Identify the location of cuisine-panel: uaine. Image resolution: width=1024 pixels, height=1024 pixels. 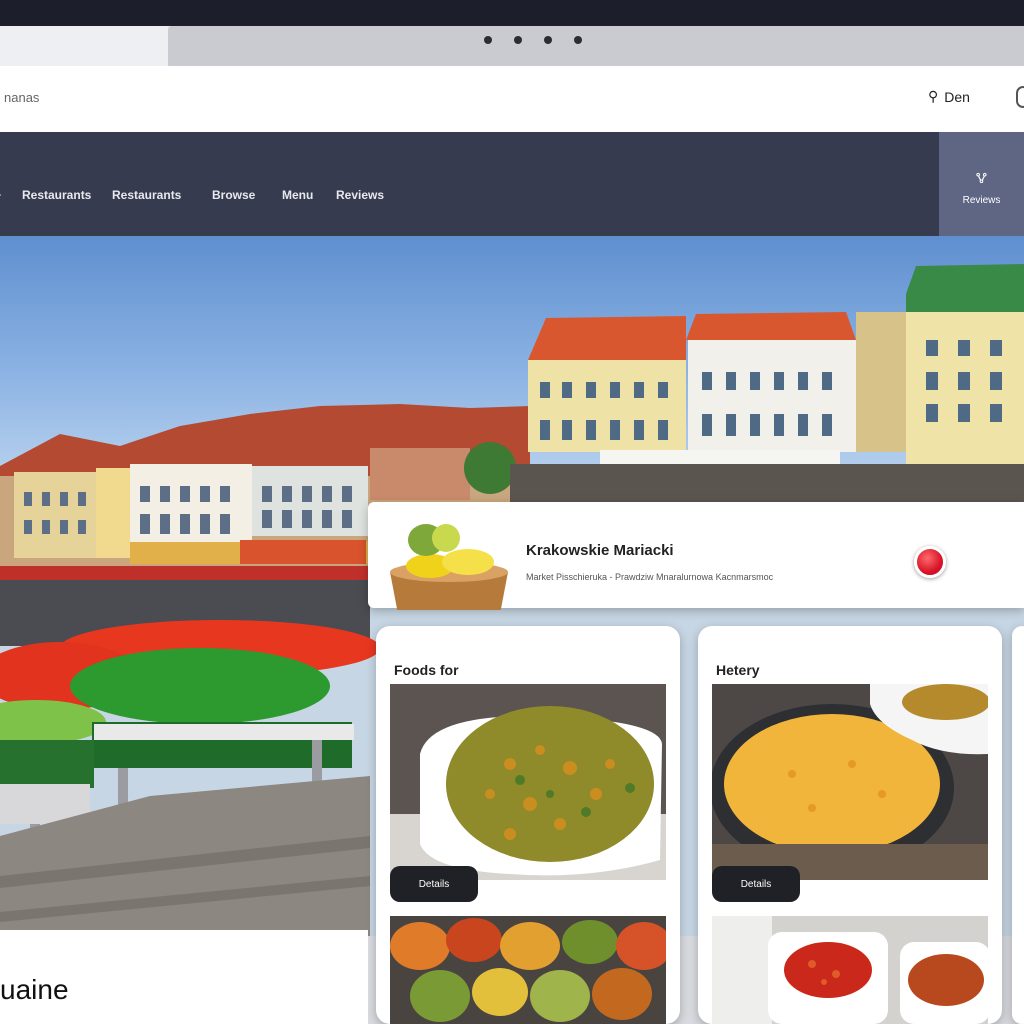
(184, 977).